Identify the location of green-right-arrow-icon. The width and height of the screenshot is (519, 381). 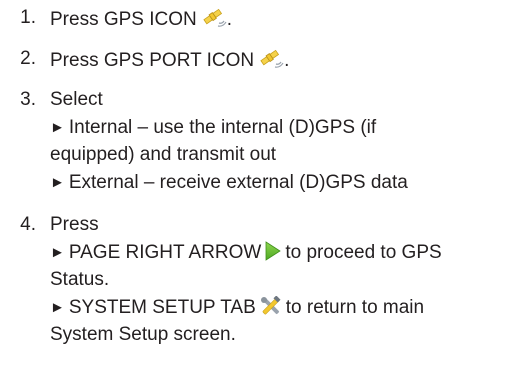
(273, 254).